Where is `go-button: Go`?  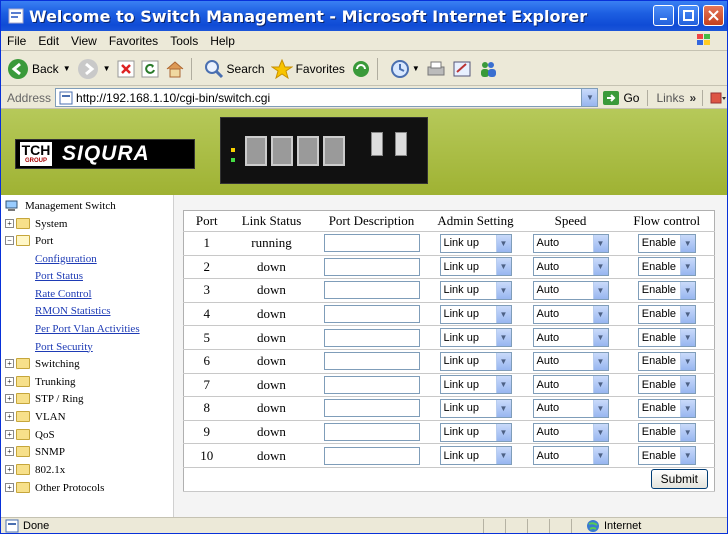
go-button: Go is located at coordinates (620, 98).